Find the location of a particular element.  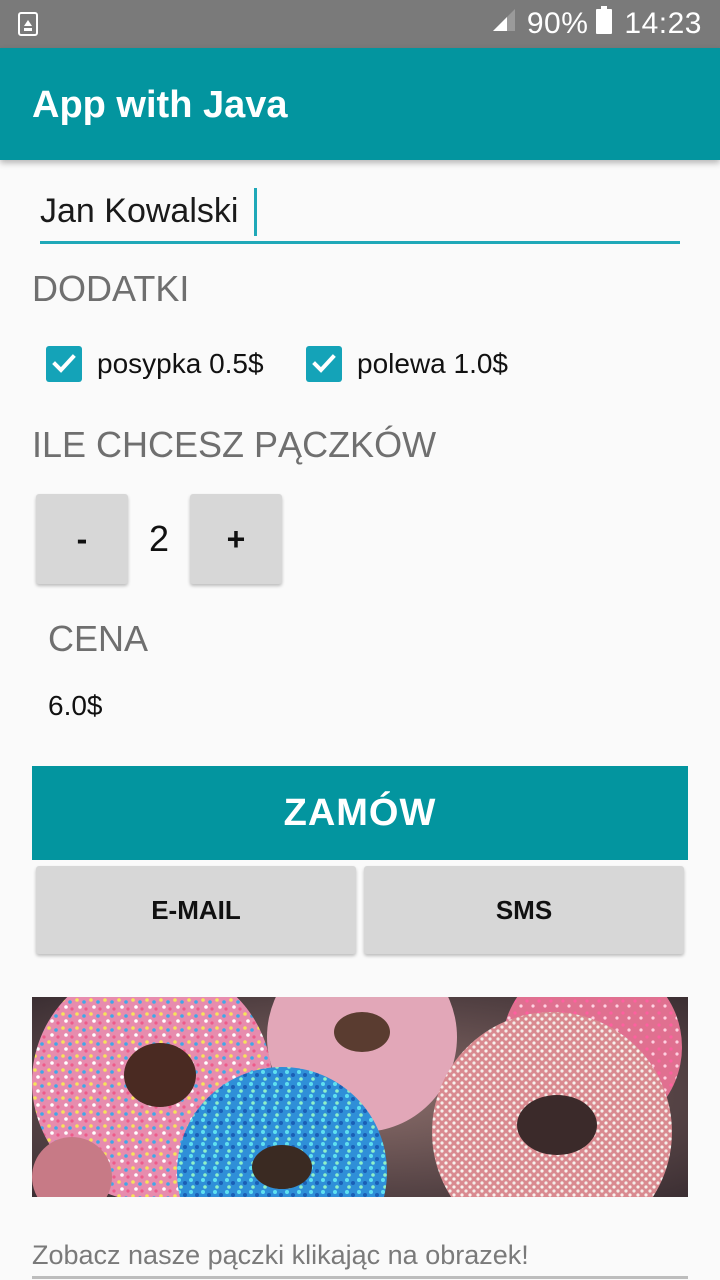

battery-icon is located at coordinates (604, 24).